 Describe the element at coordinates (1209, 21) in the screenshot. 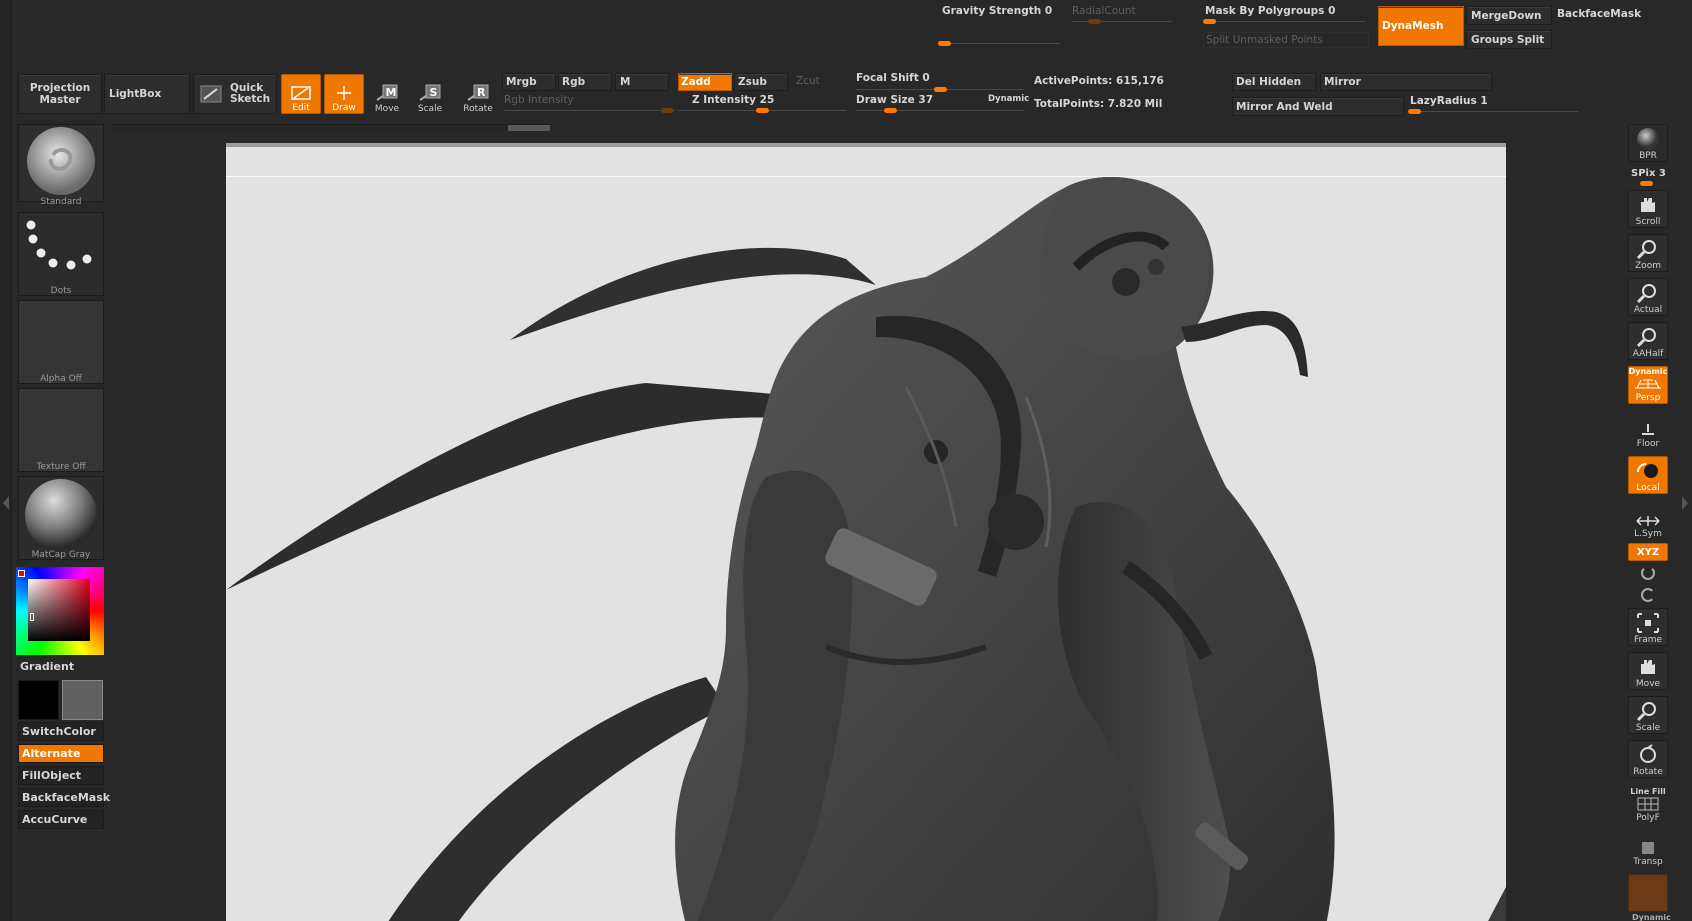

I see `mask-by-polygroups-knob` at that location.